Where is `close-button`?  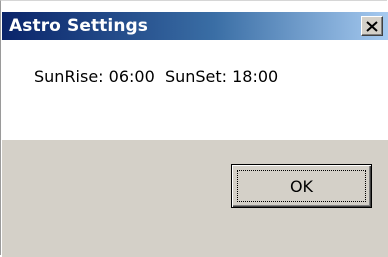 close-button is located at coordinates (372, 26).